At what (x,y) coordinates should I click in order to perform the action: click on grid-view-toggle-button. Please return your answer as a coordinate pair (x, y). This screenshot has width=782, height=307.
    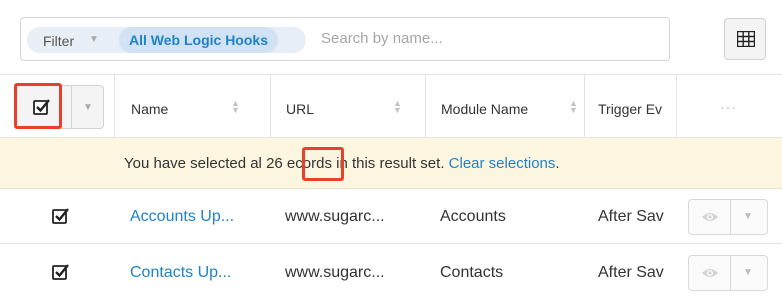
    Looking at the image, I should click on (745, 39).